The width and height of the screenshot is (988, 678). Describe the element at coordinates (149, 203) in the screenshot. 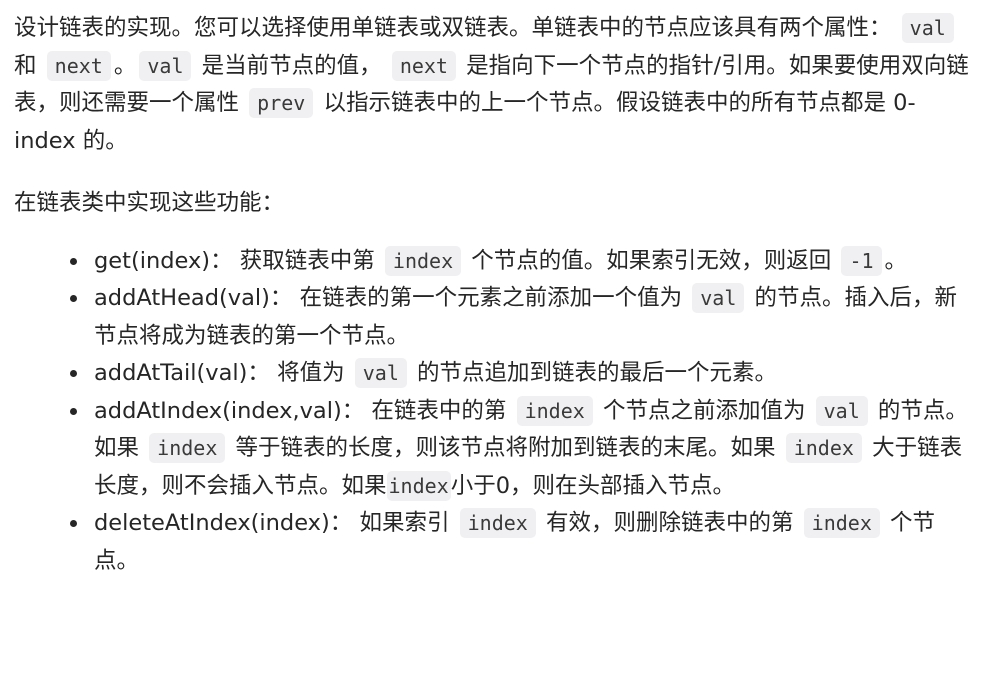

I see `lead-sentence: 在链表类中实现这些功能：` at that location.